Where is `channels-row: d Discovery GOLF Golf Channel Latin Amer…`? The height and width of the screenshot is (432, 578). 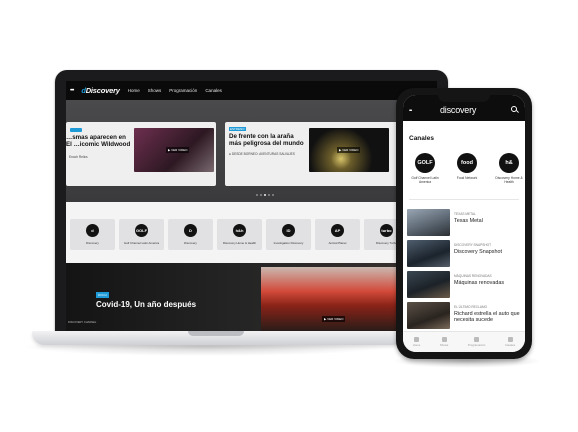
channels-row: d Discovery GOLF Golf Channel Latin Amer… is located at coordinates (251, 232).